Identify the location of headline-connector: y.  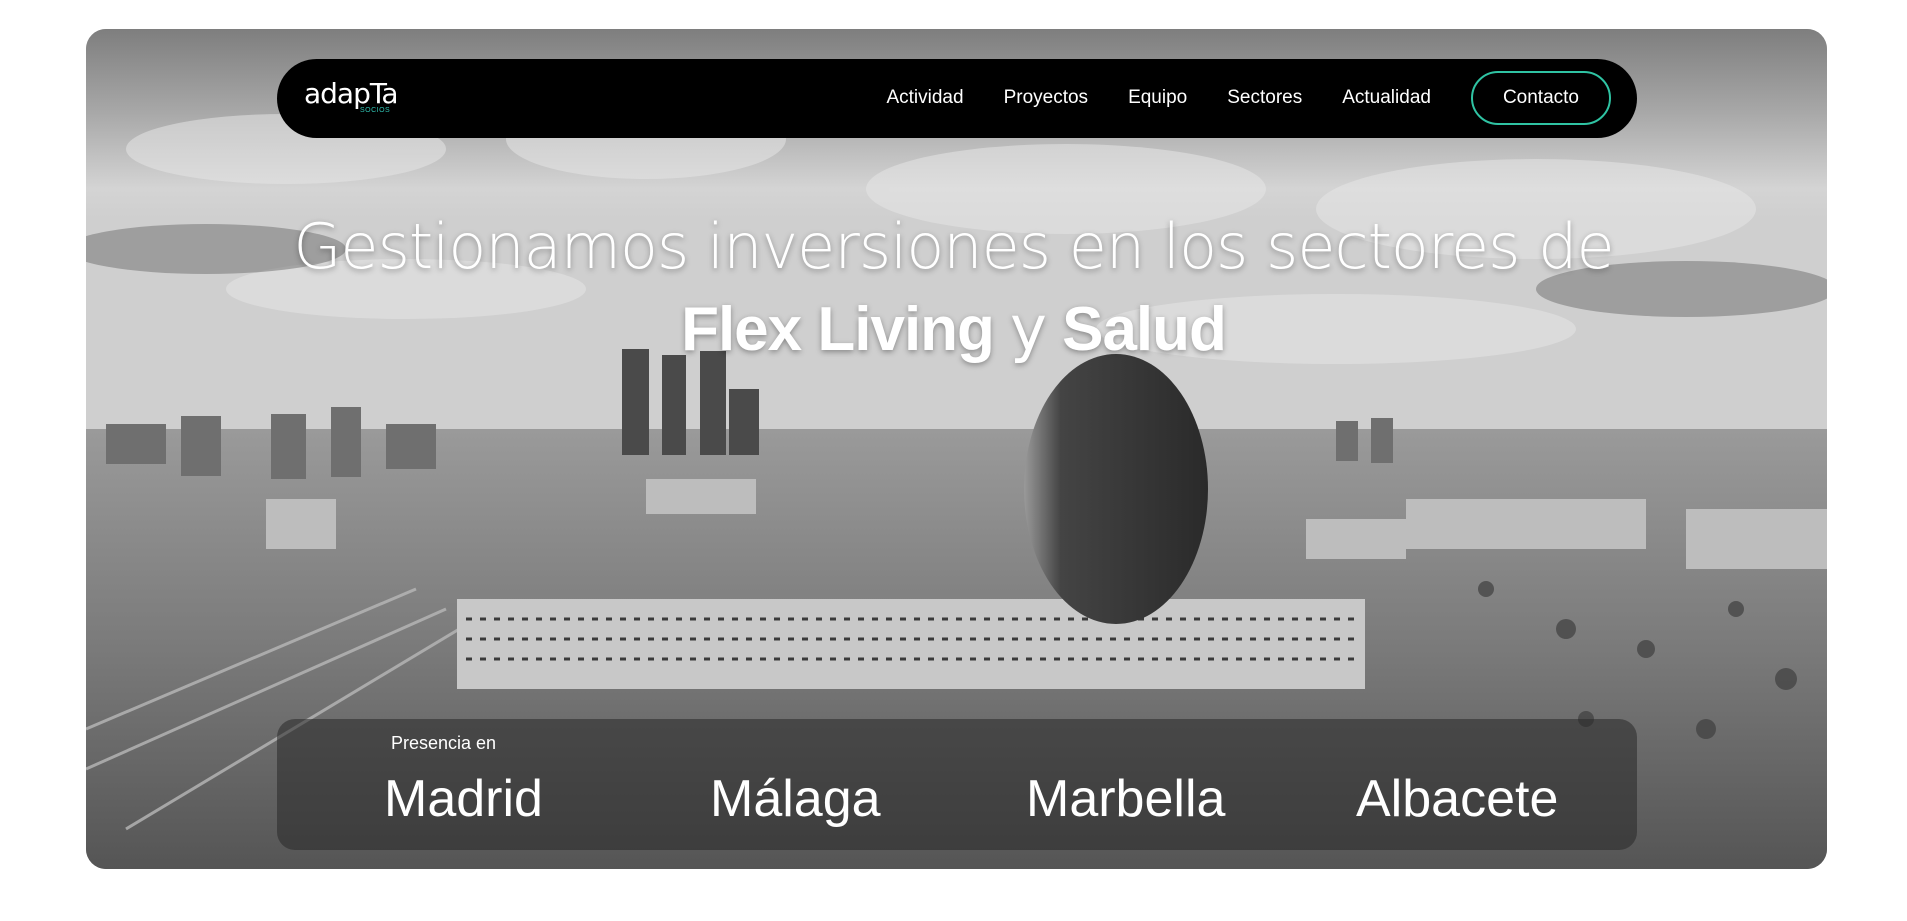
(1028, 328).